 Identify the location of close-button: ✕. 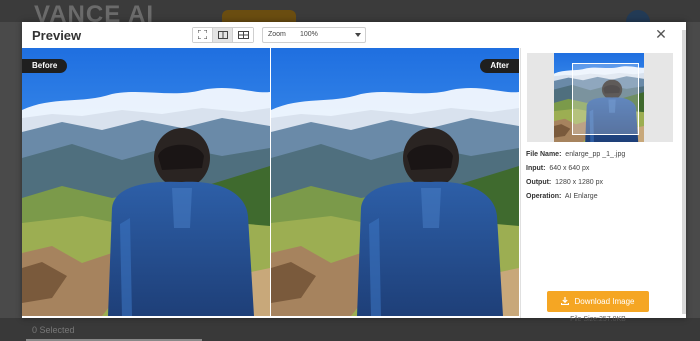
(661, 34).